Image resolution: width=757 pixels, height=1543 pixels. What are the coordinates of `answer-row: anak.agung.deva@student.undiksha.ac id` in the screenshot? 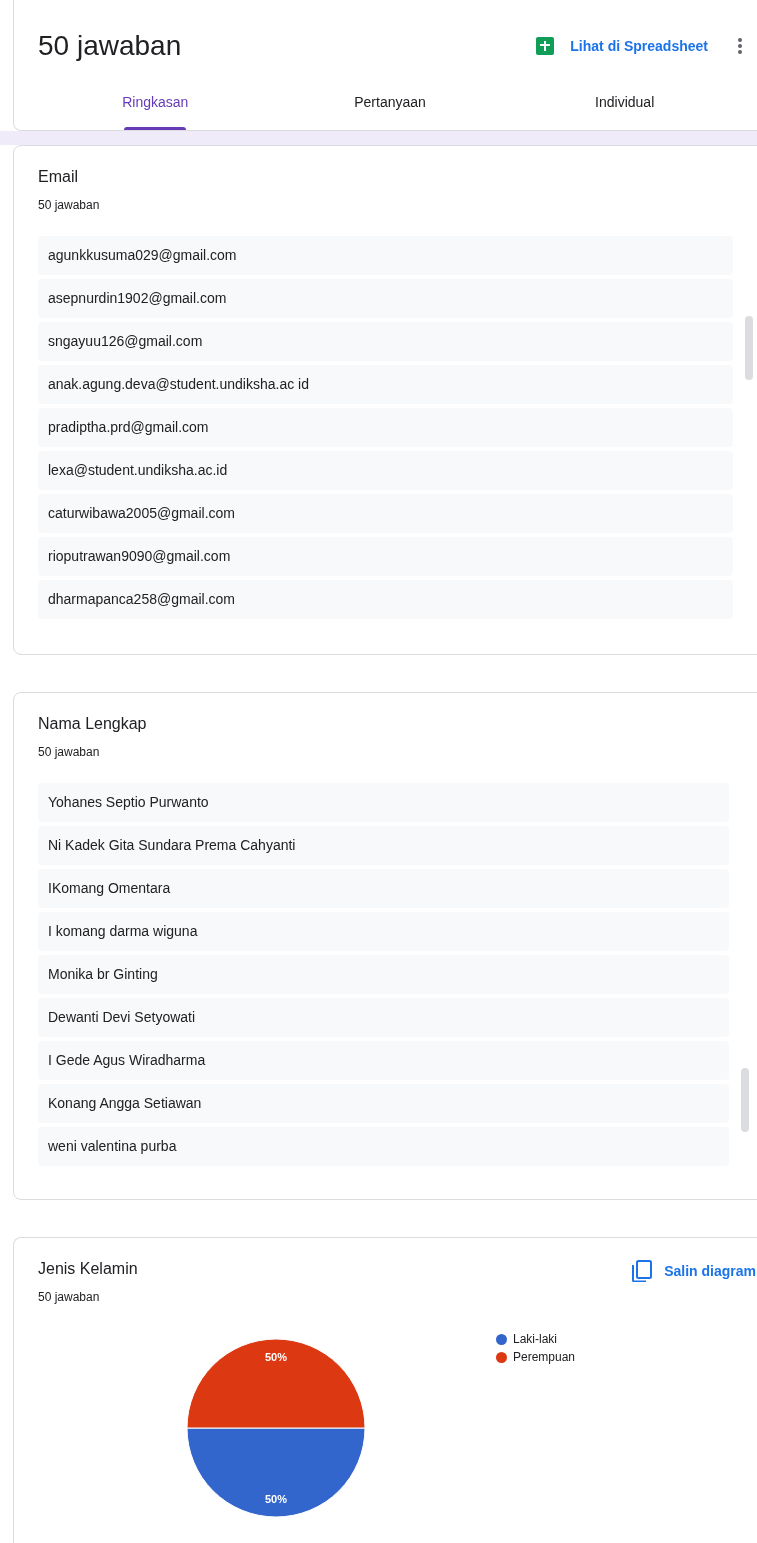 It's located at (385, 384).